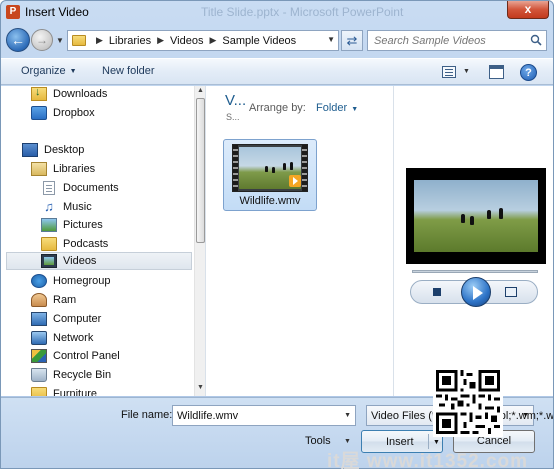 The width and height of the screenshot is (554, 469). What do you see at coordinates (200, 90) in the screenshot?
I see `scroll-up-icon: ▲` at bounding box center [200, 90].